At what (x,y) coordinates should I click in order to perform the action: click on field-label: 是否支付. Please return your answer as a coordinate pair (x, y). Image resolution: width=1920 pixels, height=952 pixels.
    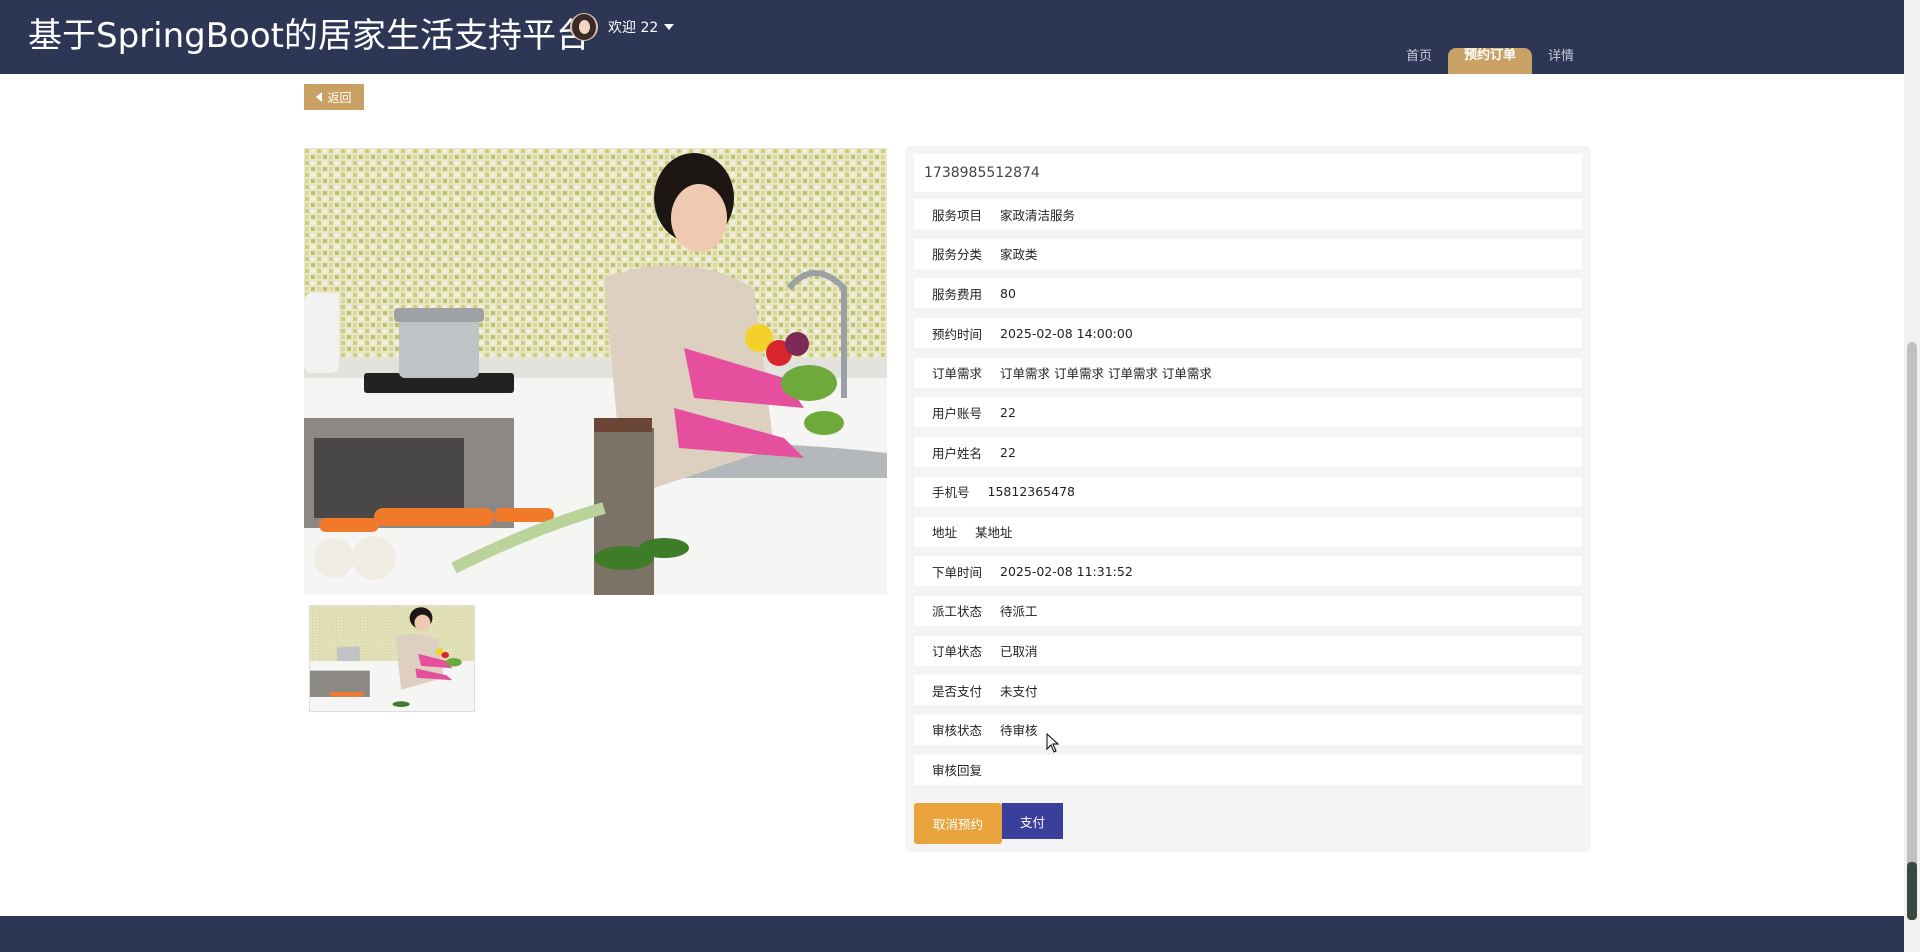
    Looking at the image, I should click on (957, 691).